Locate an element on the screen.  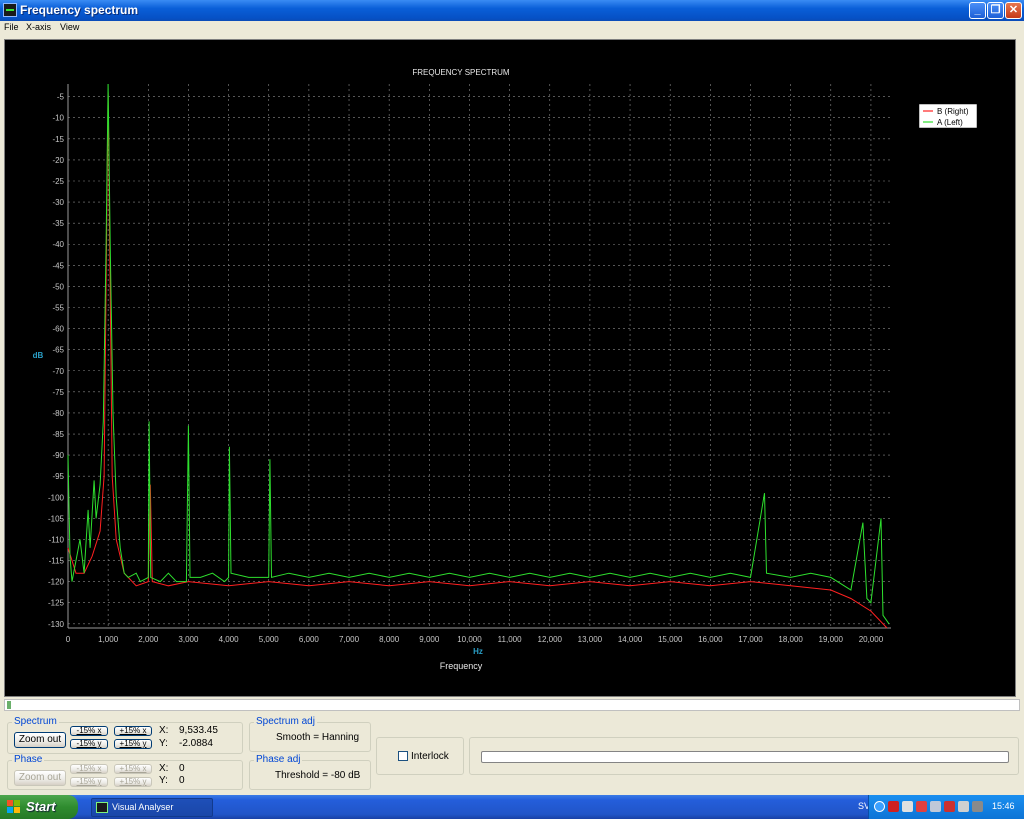
y-tick-label: -20 is located at coordinates (58, 160).